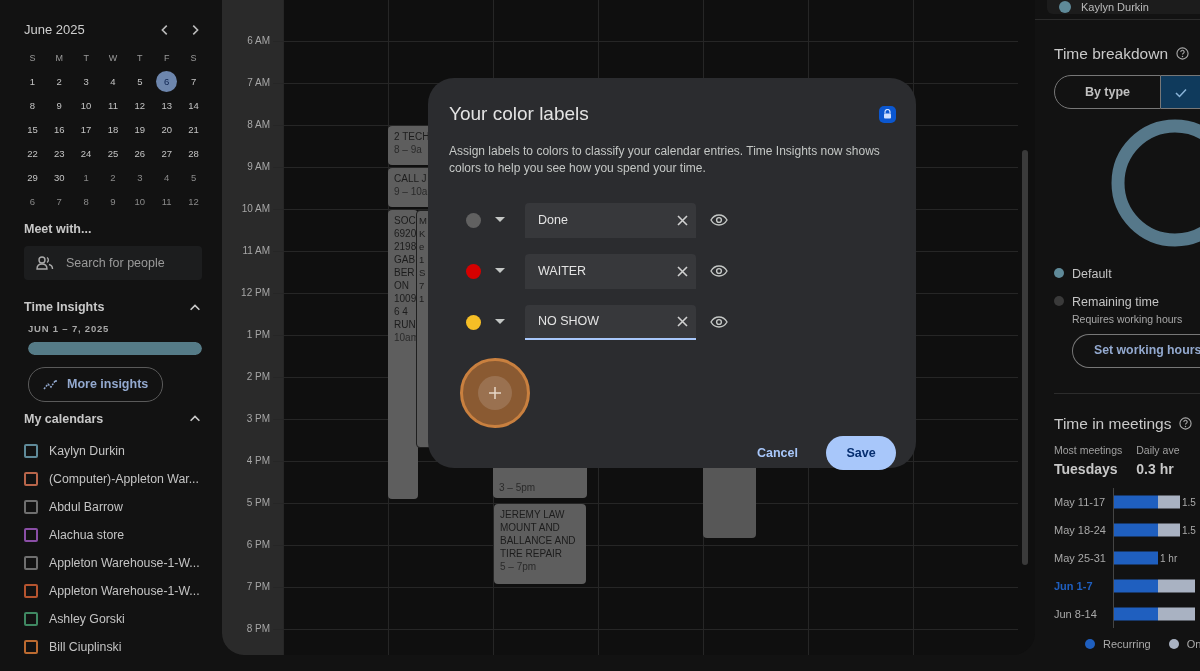 The image size is (1200, 671). What do you see at coordinates (1180, 92) in the screenshot?
I see `segment-tab` at bounding box center [1180, 92].